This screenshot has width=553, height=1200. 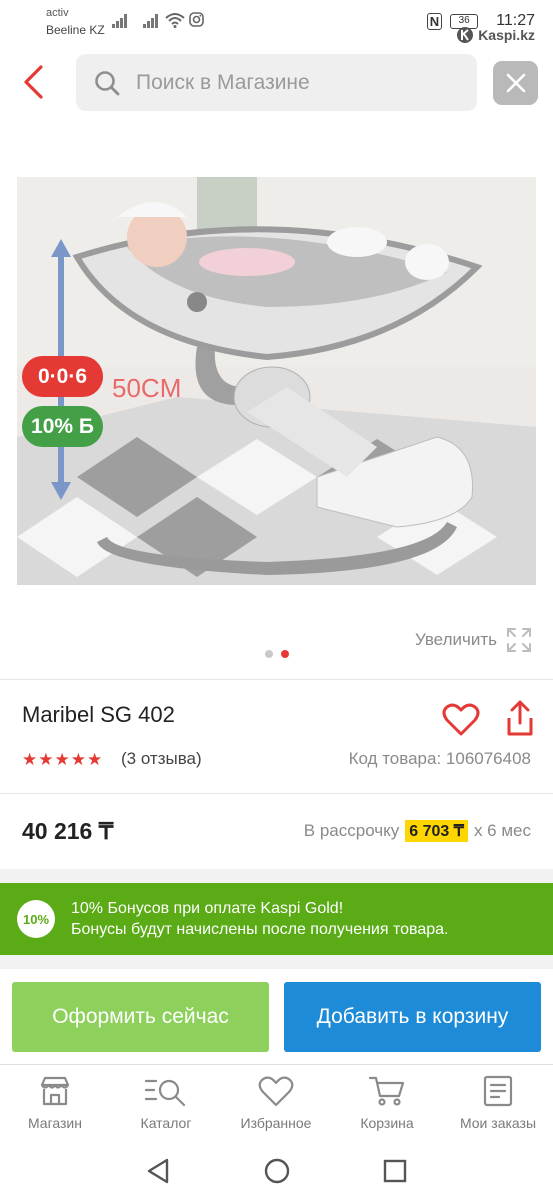 What do you see at coordinates (269, 654) in the screenshot?
I see `pagination-dot` at bounding box center [269, 654].